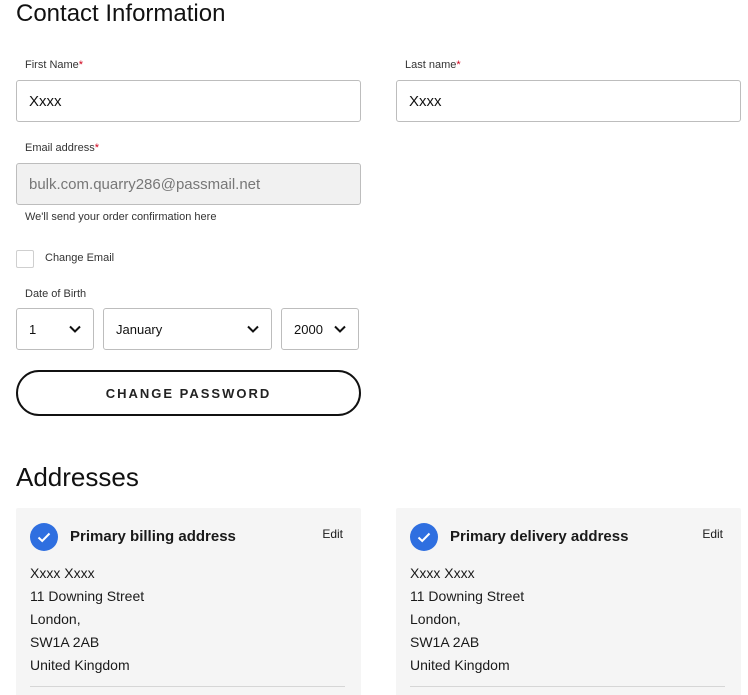  Describe the element at coordinates (445, 642) in the screenshot. I see `delivery-address-postcode: SW1A 2AB` at that location.